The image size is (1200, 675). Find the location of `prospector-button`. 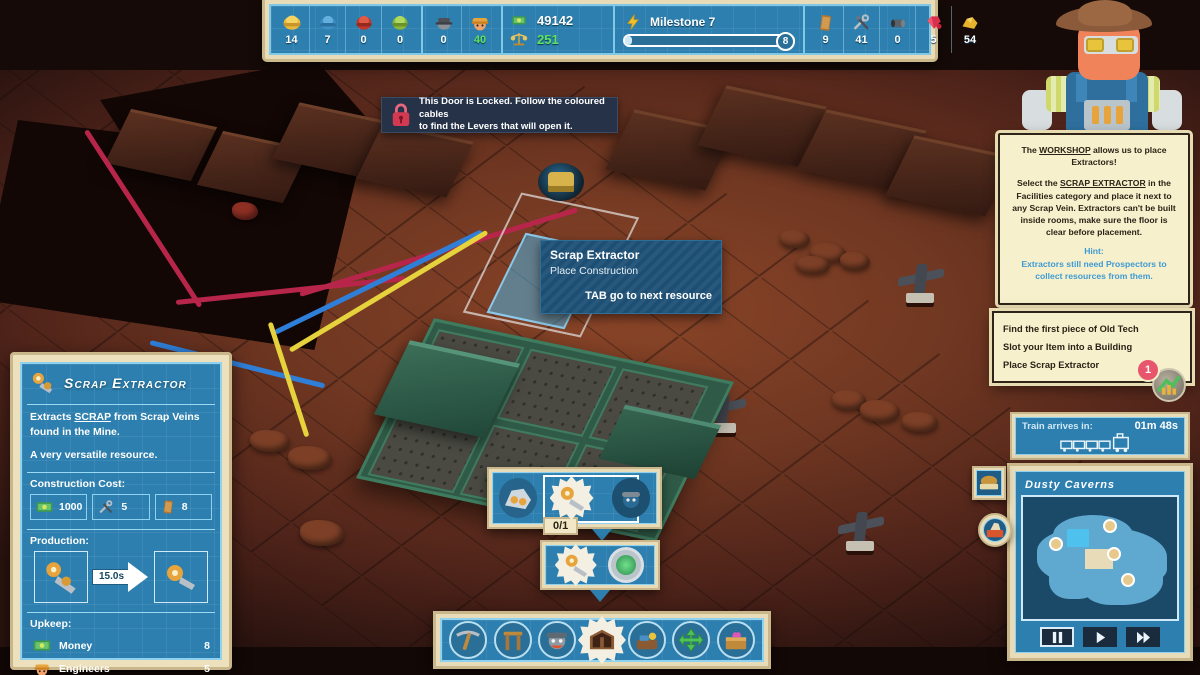

prospector-button is located at coordinates (557, 640).